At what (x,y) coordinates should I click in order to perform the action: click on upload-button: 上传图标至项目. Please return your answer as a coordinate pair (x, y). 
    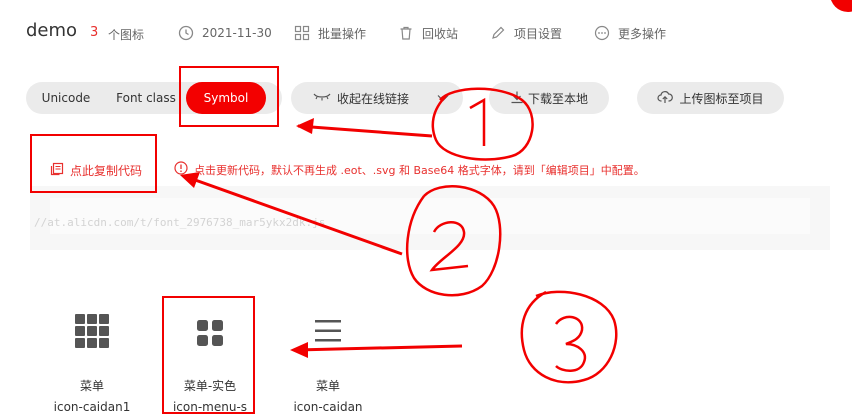
    Looking at the image, I should click on (710, 98).